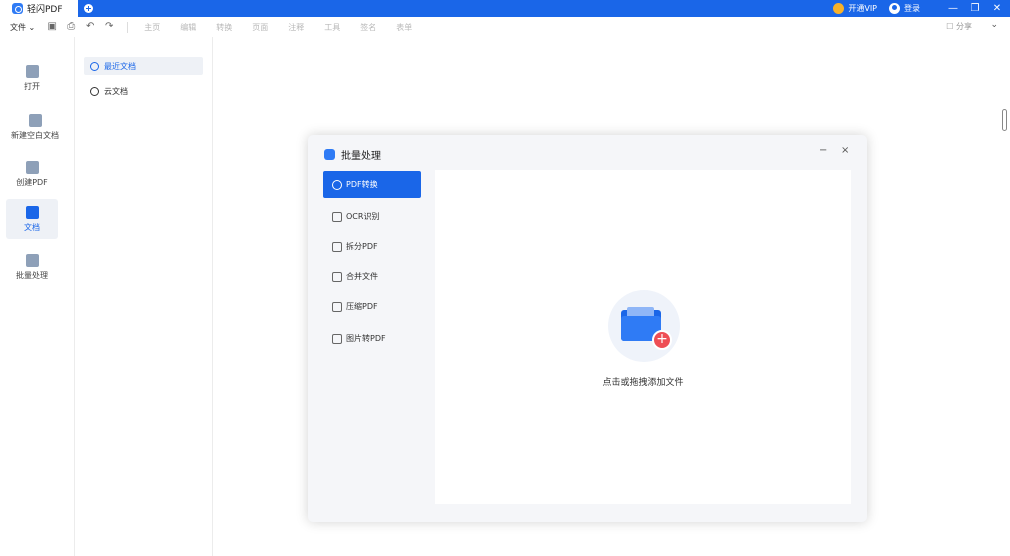 The height and width of the screenshot is (556, 1010). What do you see at coordinates (71, 27) in the screenshot?
I see `print-icon: ⎙` at bounding box center [71, 27].